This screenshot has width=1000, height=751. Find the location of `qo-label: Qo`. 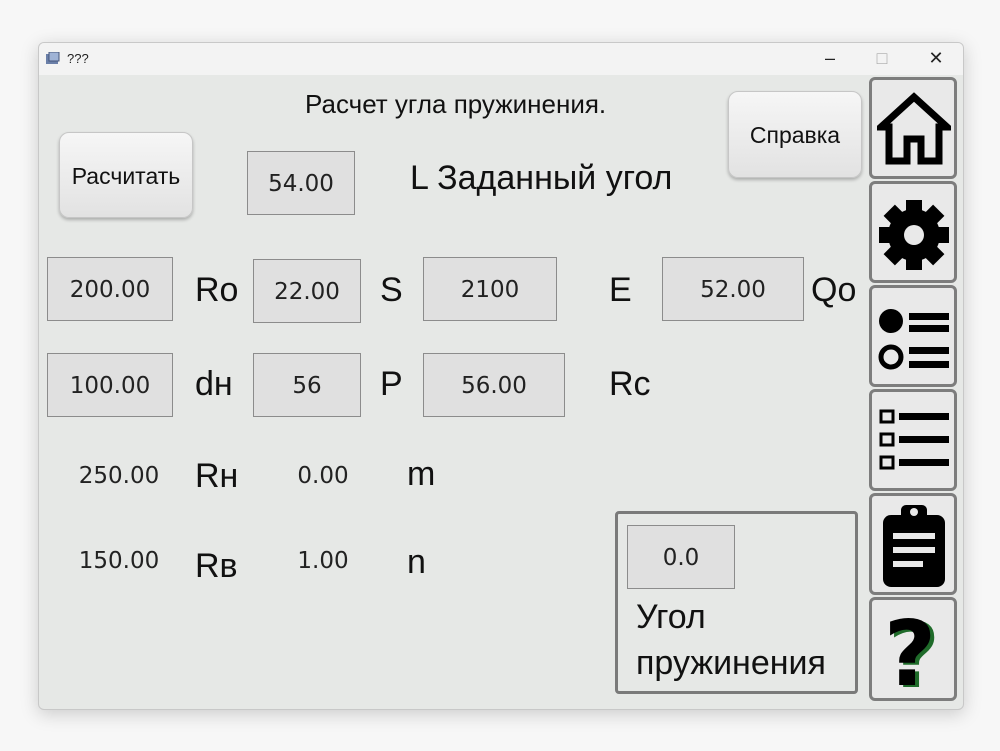

qo-label: Qo is located at coordinates (834, 290).